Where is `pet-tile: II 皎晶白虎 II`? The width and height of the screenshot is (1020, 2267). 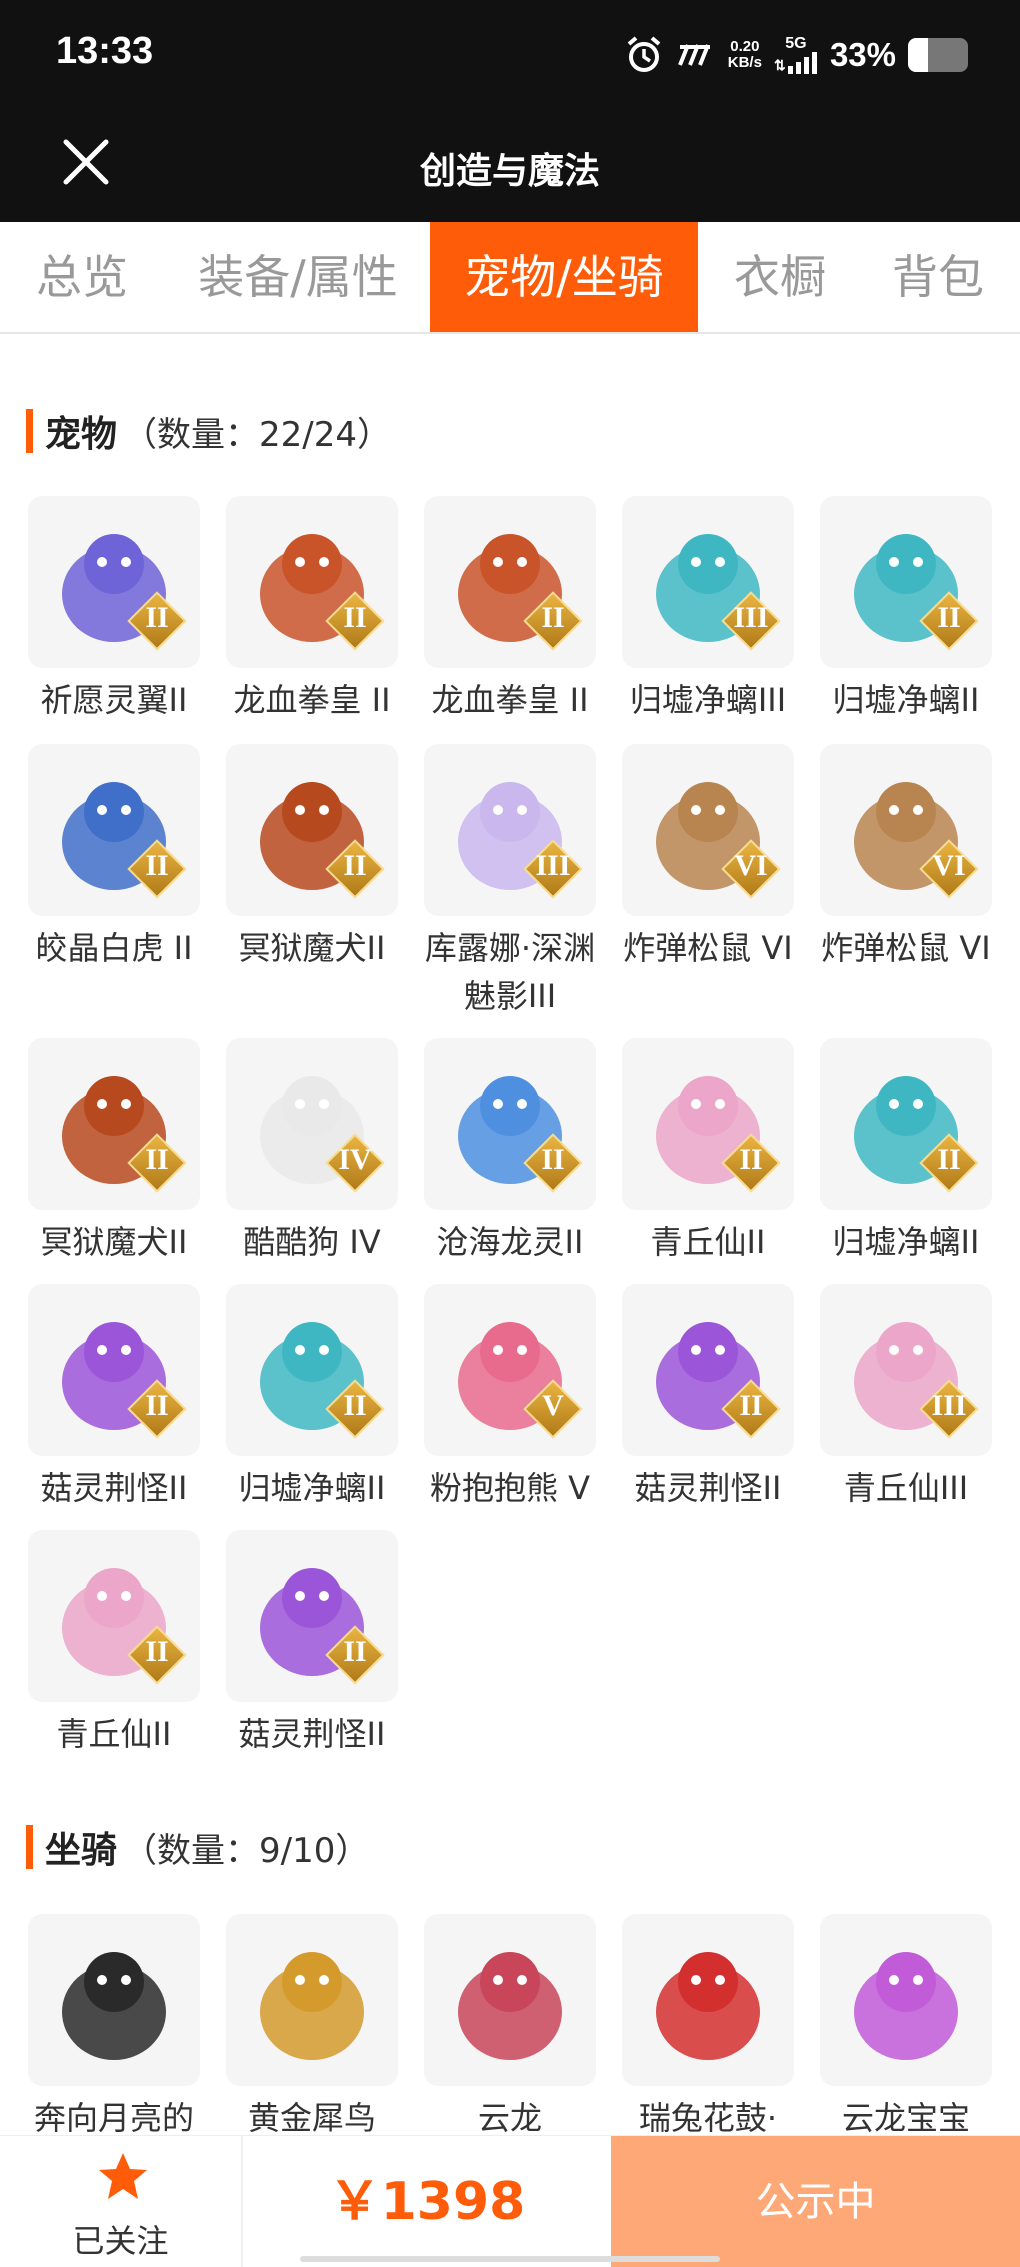 pet-tile: II 皎晶白虎 II is located at coordinates (114, 858).